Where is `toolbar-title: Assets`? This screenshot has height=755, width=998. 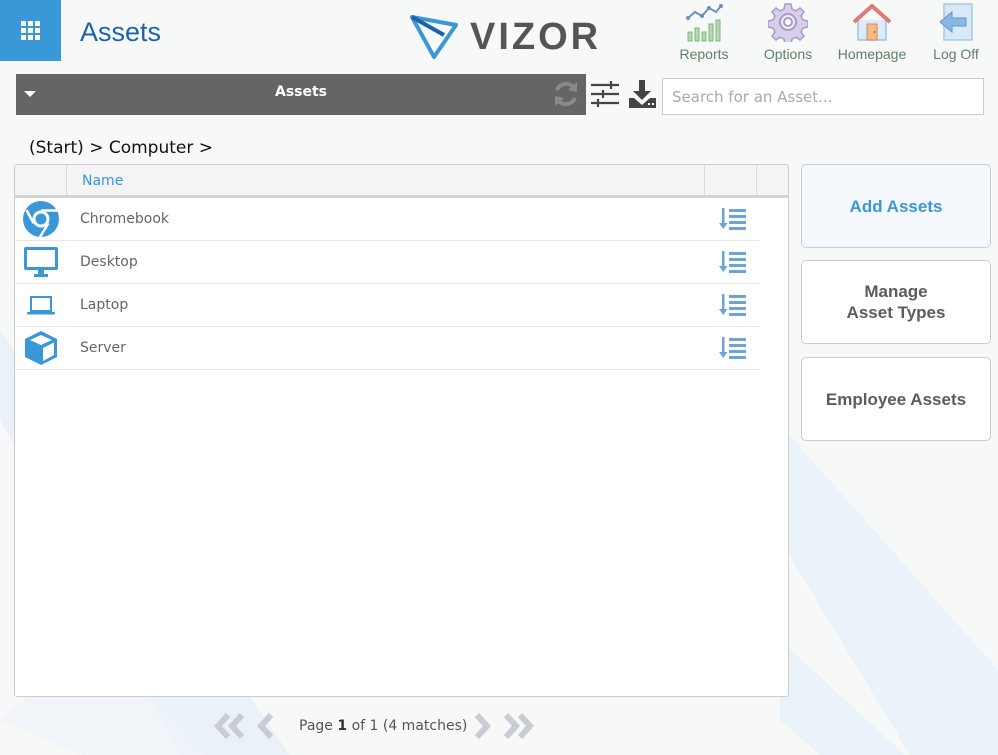 toolbar-title: Assets is located at coordinates (301, 92).